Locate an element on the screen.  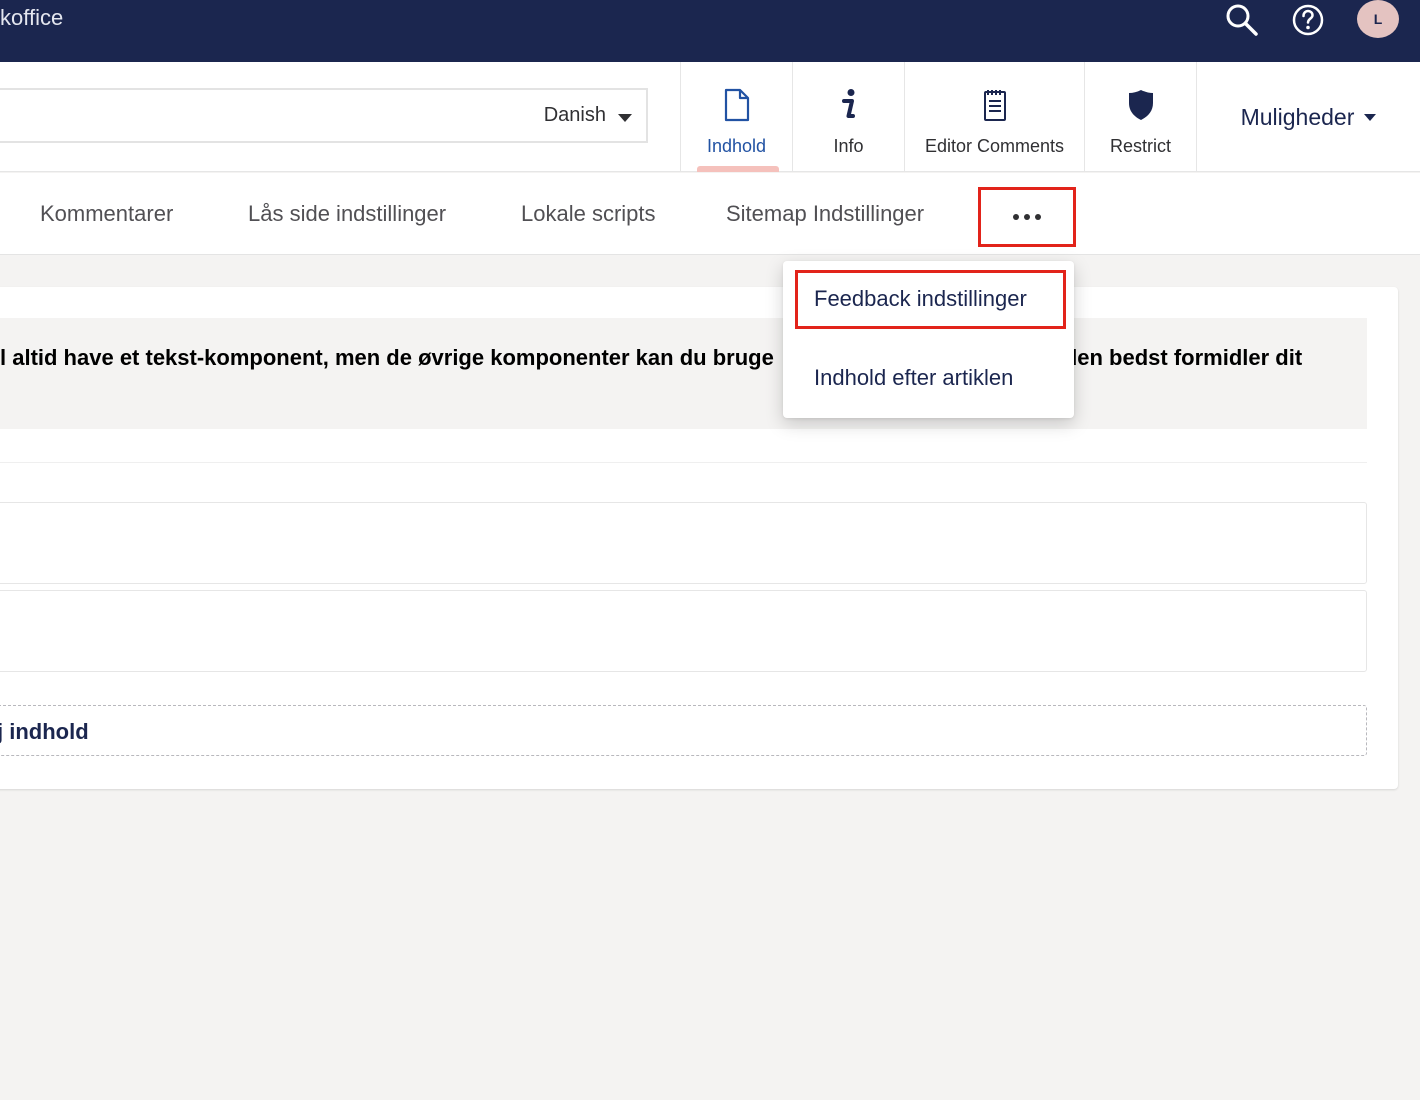
tab-label: Indhold is located at coordinates (736, 146).